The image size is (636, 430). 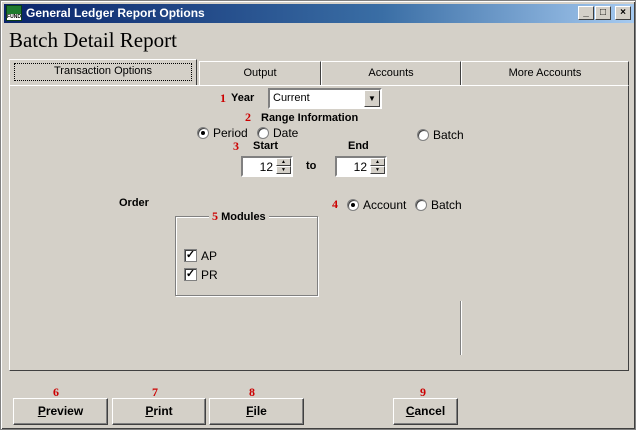 What do you see at coordinates (163, 411) in the screenshot?
I see `print-label: rint` at bounding box center [163, 411].